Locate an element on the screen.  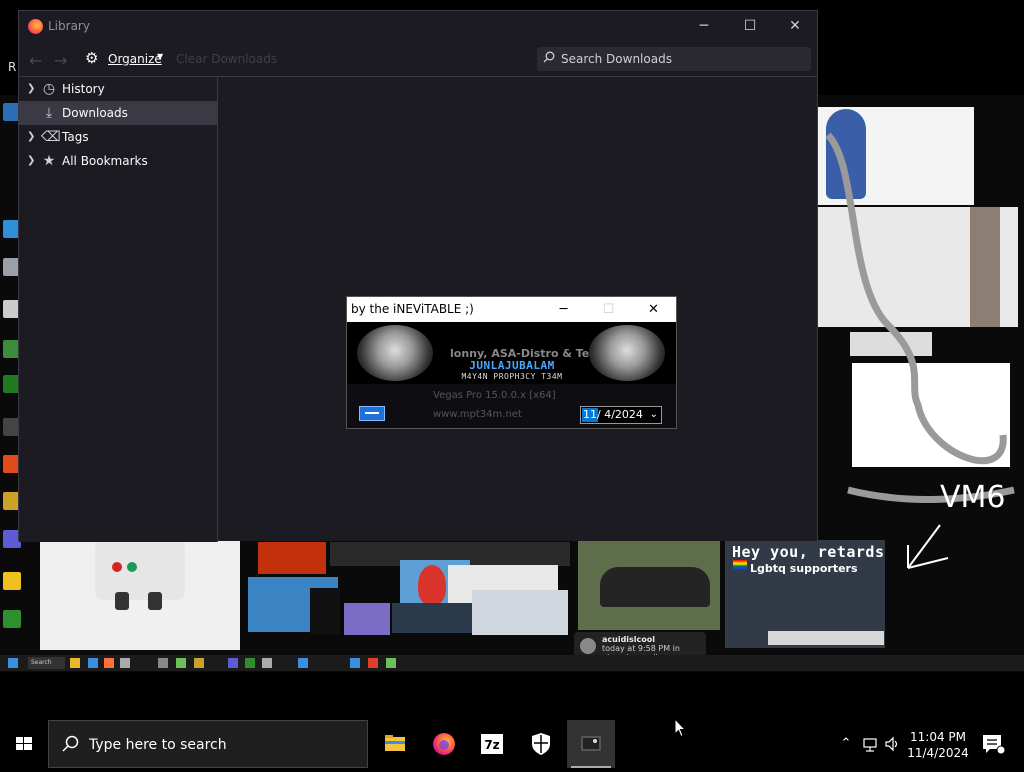
maximize-button: ☐ is located at coordinates (750, 27).